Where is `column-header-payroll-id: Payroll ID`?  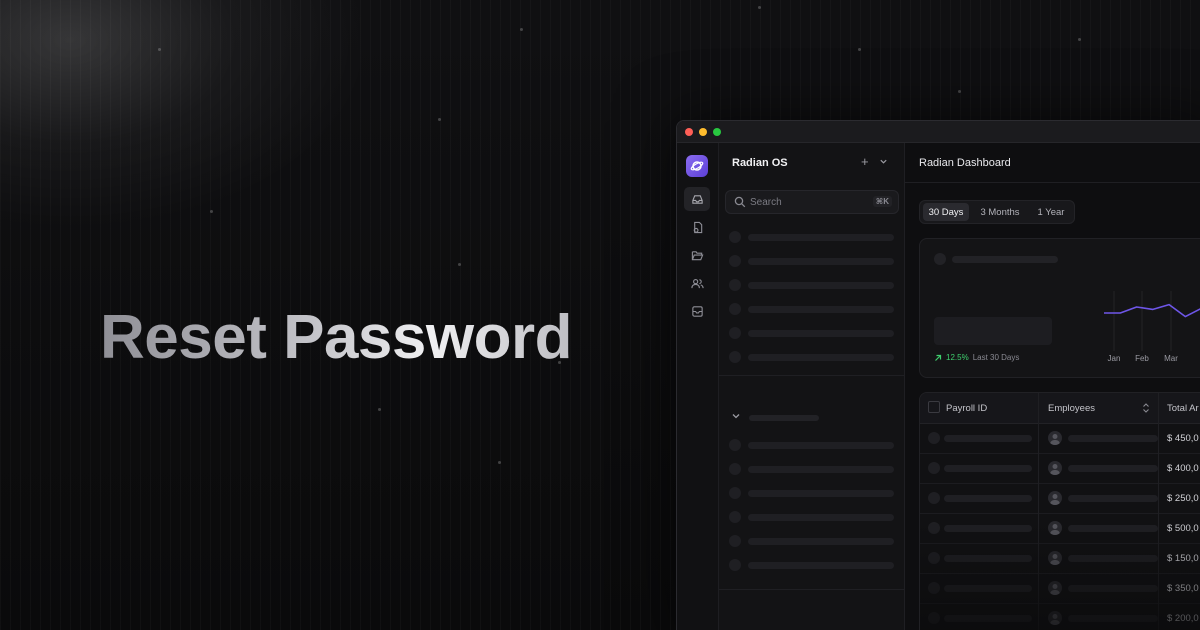 column-header-payroll-id: Payroll ID is located at coordinates (966, 408).